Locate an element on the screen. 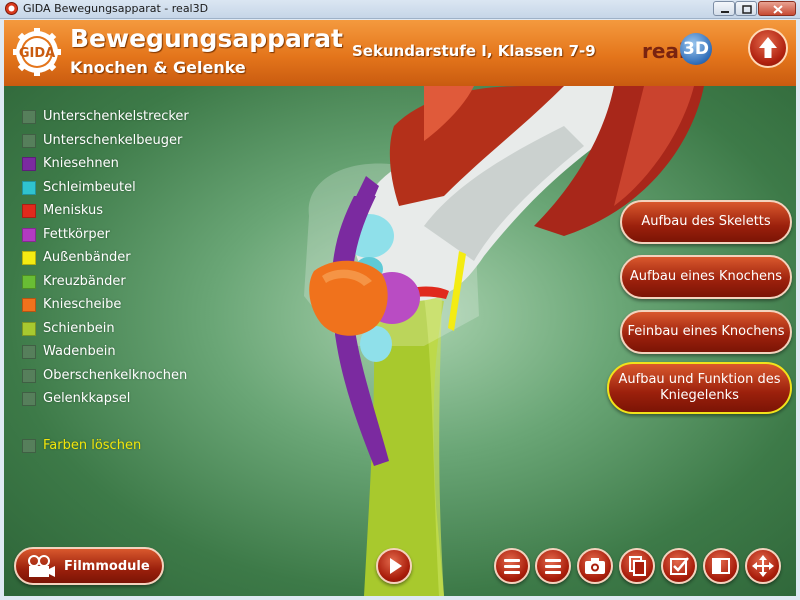 This screenshot has height=600, width=800. arrow-up-icon is located at coordinates (768, 47).